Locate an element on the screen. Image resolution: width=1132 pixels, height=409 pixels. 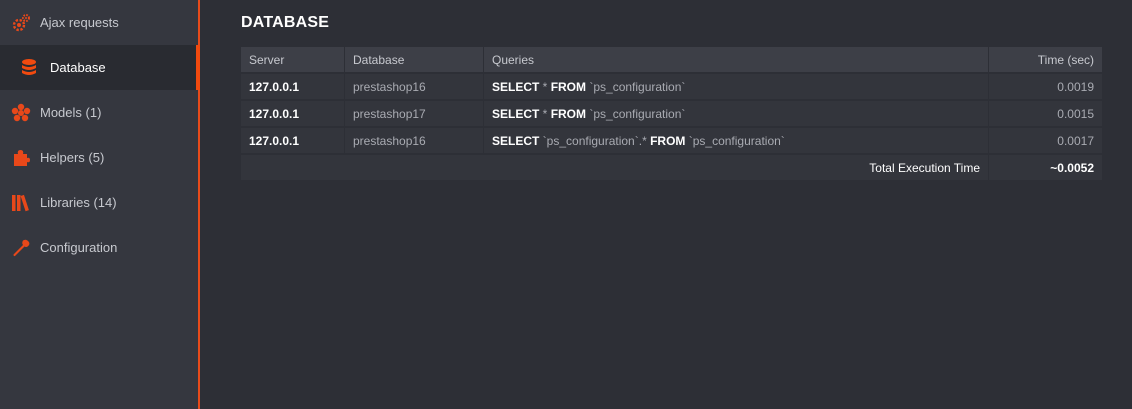
total-execution-time-value: ~0.0052 is located at coordinates (1045, 168).